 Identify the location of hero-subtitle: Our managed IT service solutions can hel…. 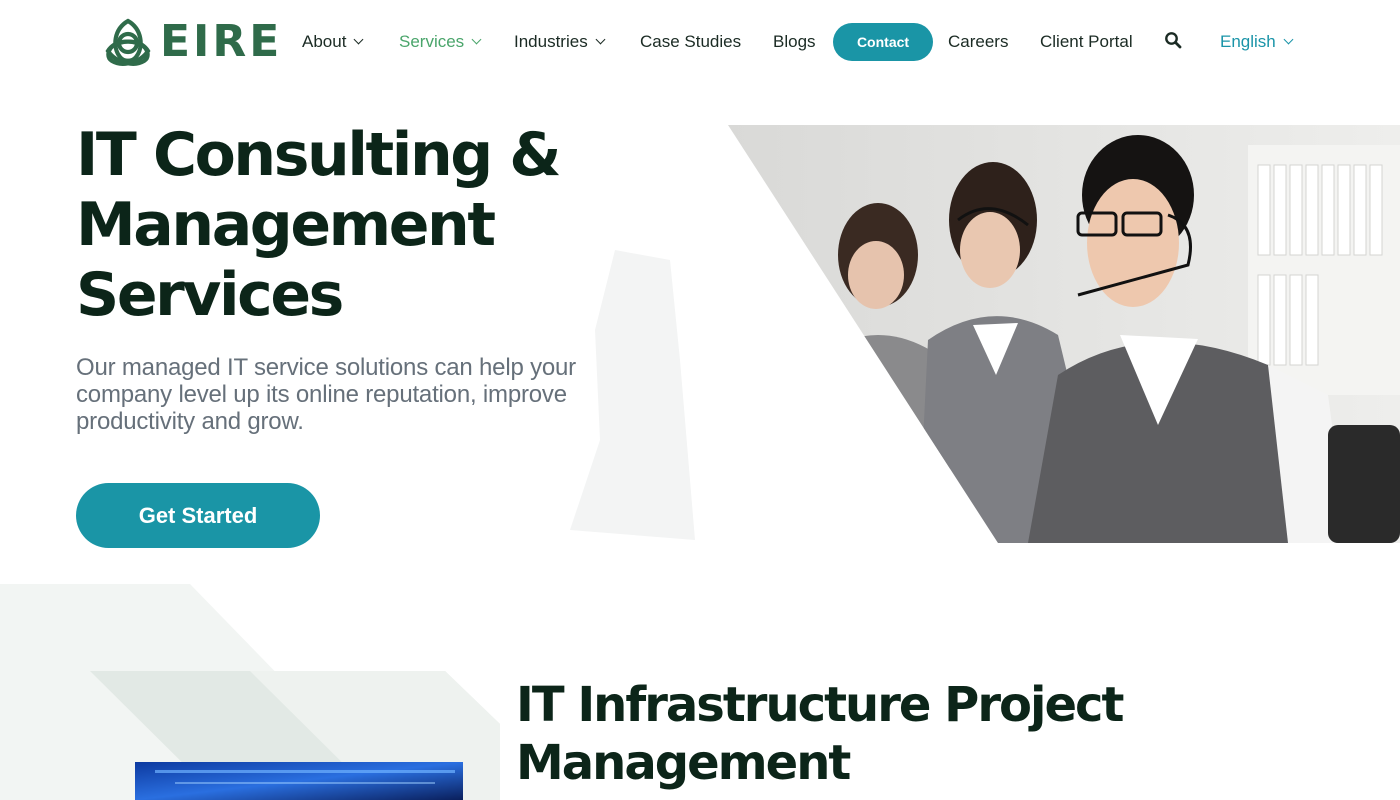
(326, 394).